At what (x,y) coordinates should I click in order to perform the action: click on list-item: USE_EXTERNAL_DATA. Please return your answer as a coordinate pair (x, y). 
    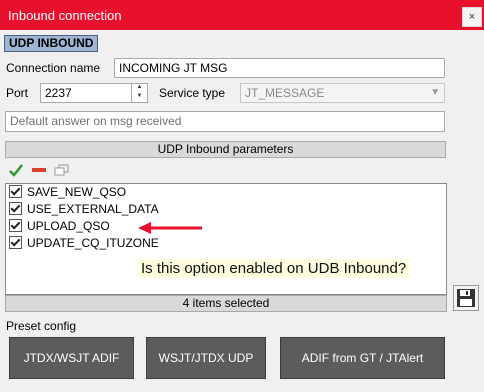
    Looking at the image, I should click on (84, 209).